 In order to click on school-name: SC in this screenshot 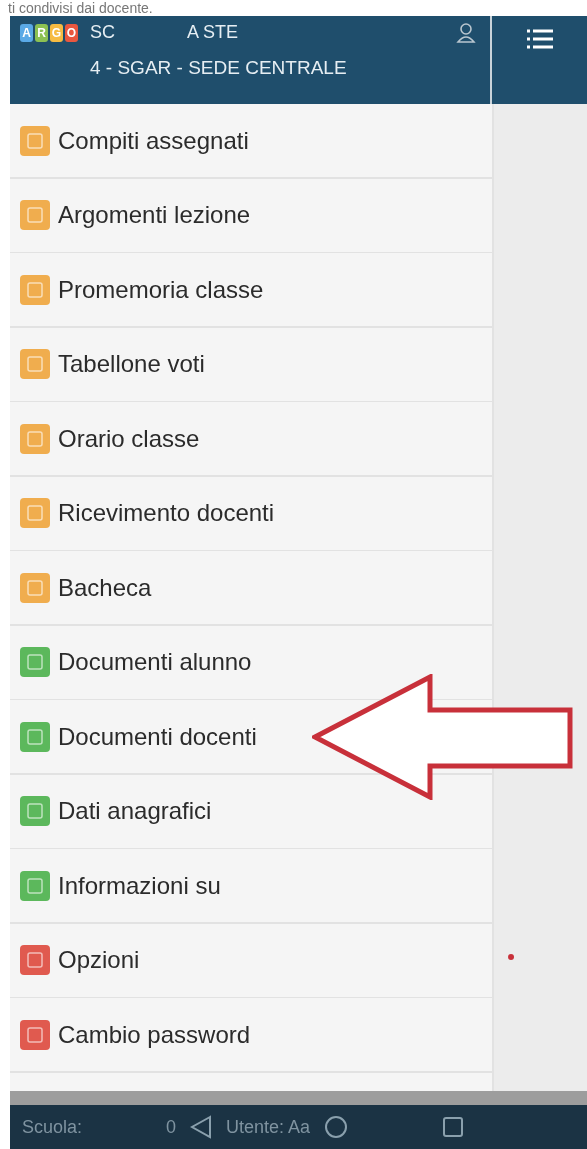, I will do `click(102, 32)`.